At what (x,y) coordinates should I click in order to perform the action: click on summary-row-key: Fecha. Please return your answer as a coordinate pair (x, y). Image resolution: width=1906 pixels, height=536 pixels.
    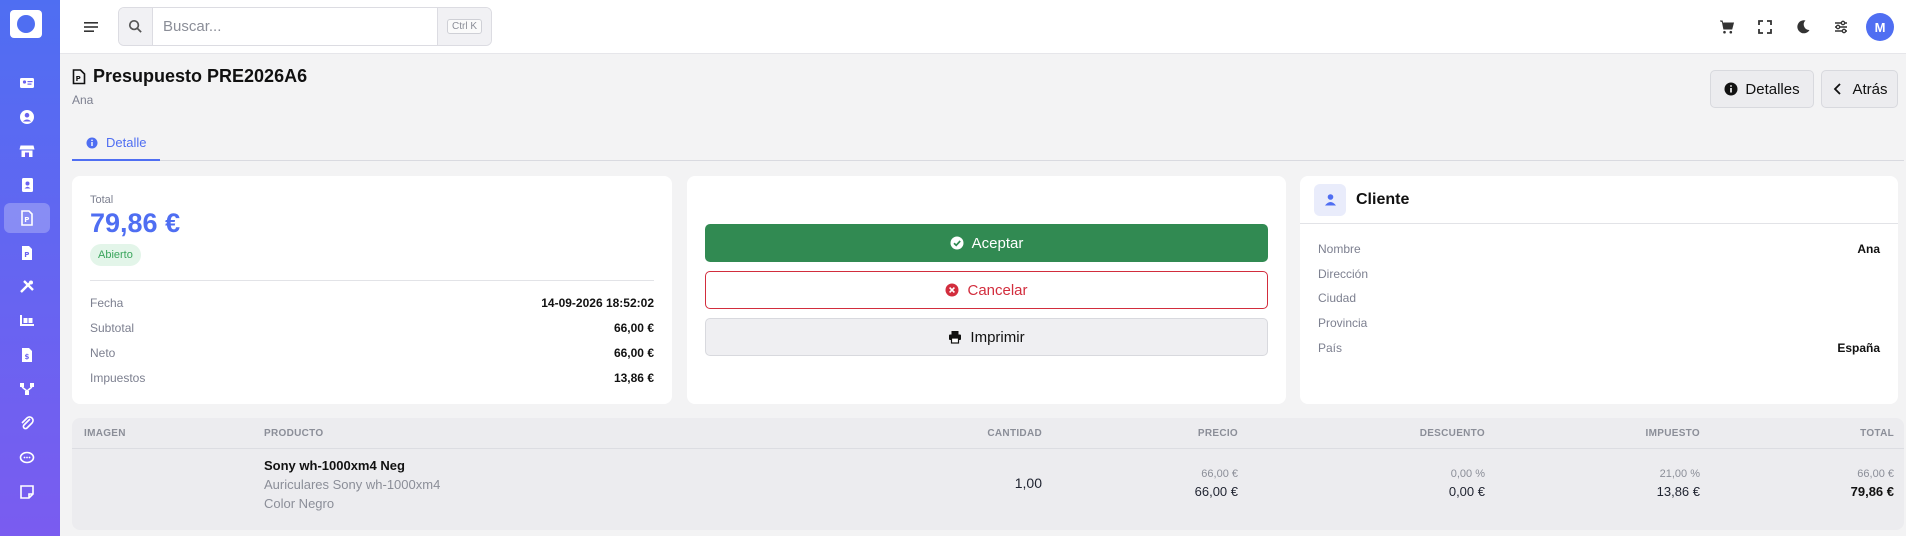
    Looking at the image, I should click on (107, 303).